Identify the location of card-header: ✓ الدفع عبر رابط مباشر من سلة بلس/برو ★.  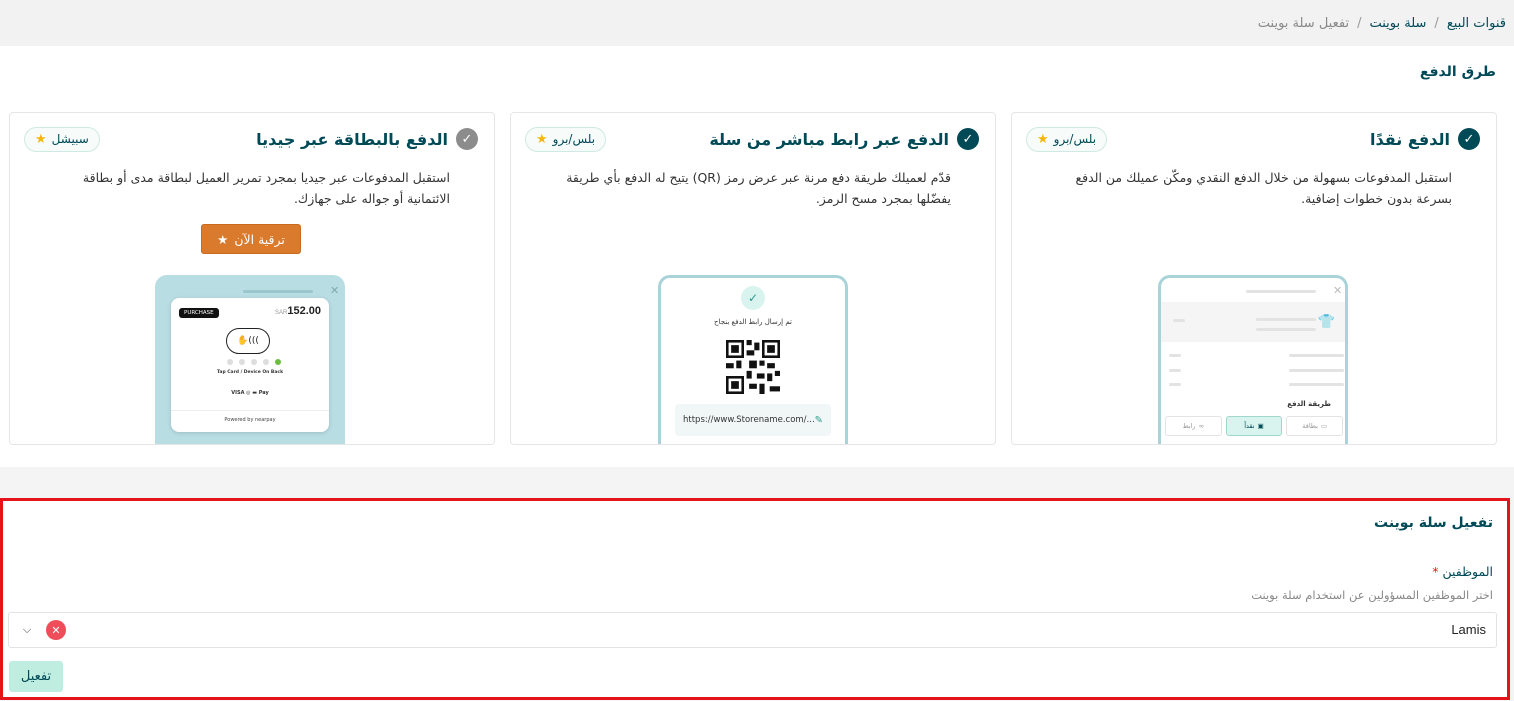
(752, 139).